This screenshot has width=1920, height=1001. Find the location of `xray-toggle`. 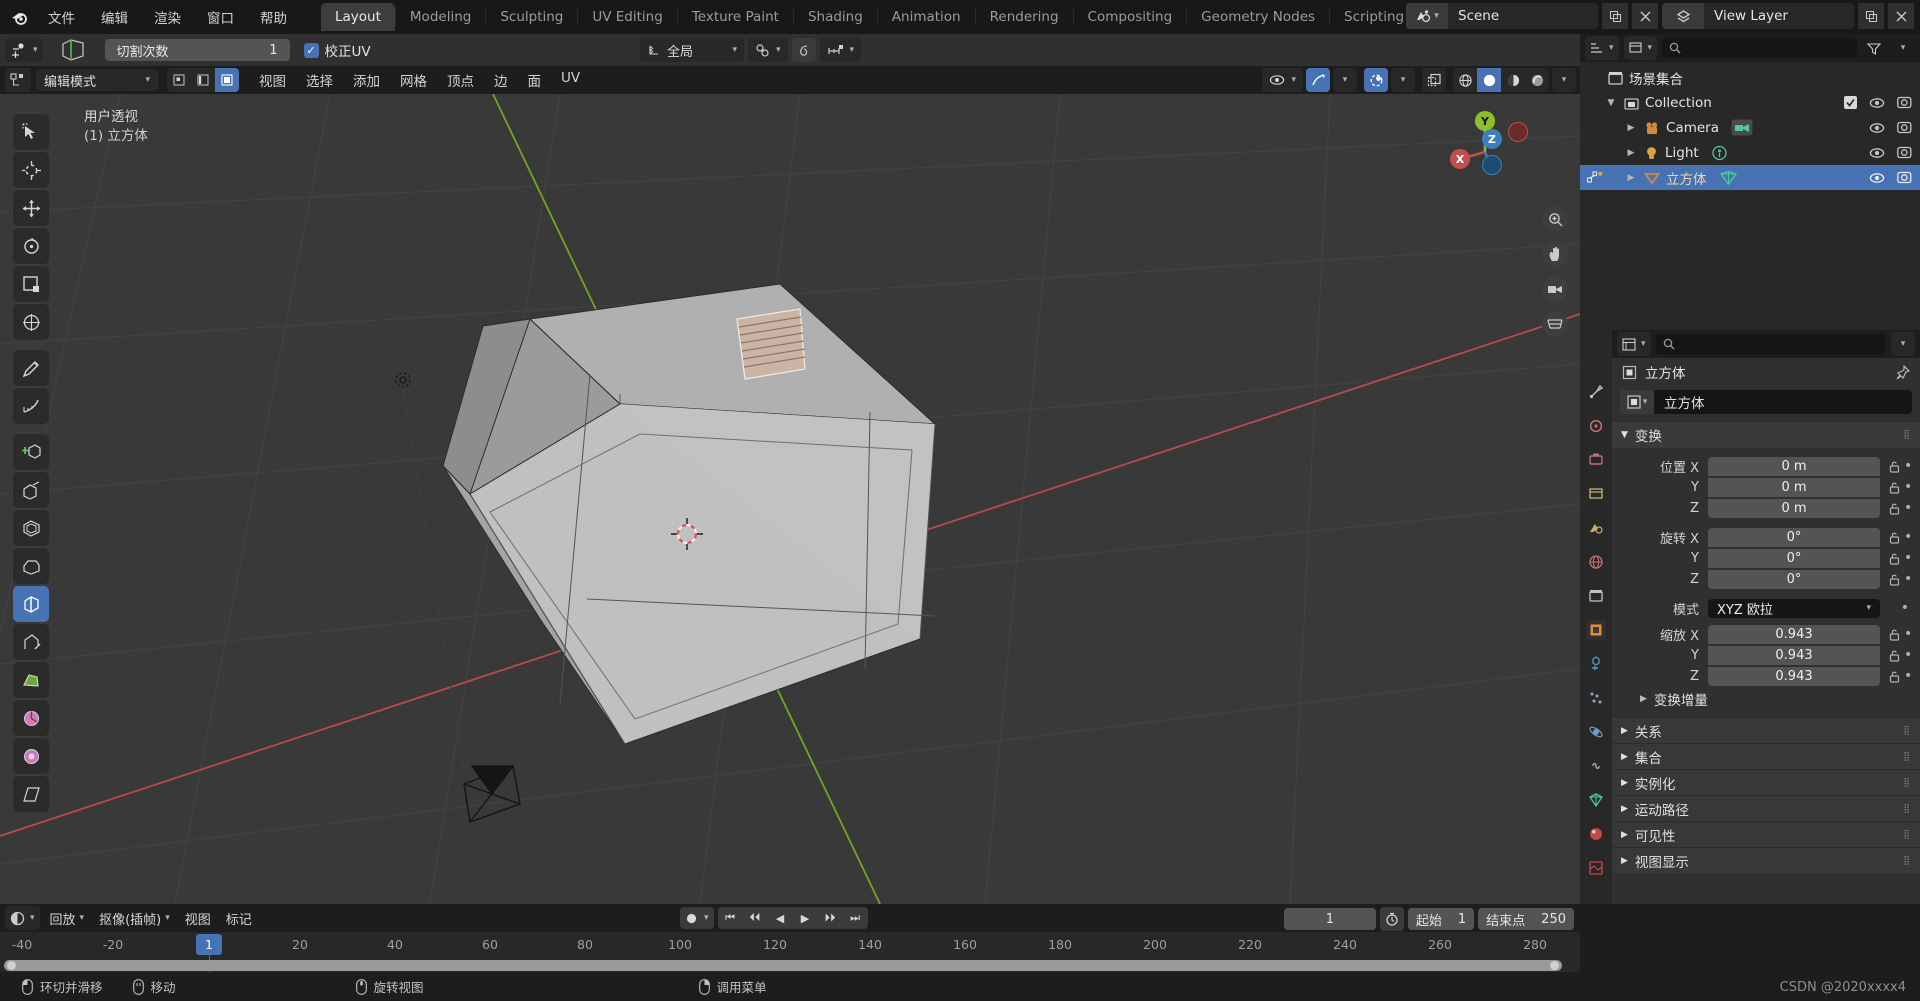

xray-toggle is located at coordinates (1318, 80).